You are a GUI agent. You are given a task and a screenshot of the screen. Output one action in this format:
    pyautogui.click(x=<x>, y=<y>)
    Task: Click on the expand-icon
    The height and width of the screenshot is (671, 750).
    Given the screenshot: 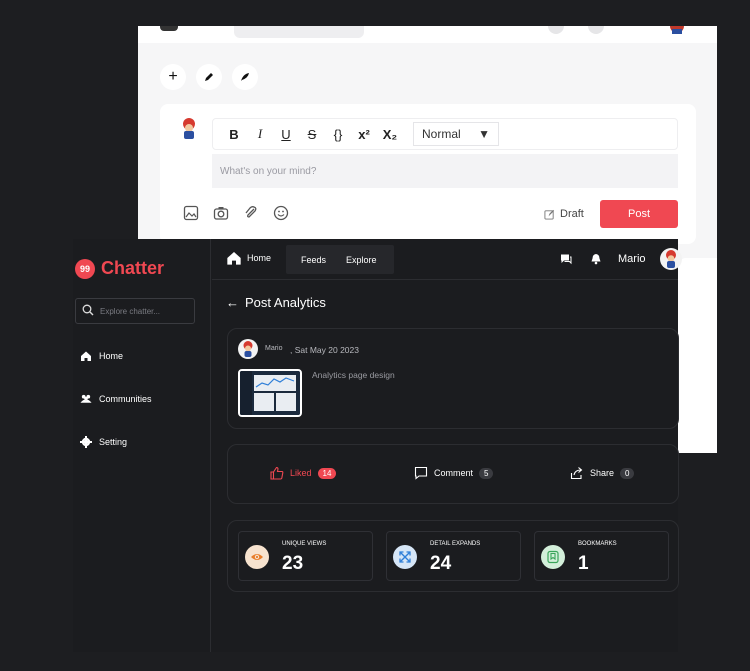 What is the action you would take?
    pyautogui.click(x=405, y=557)
    